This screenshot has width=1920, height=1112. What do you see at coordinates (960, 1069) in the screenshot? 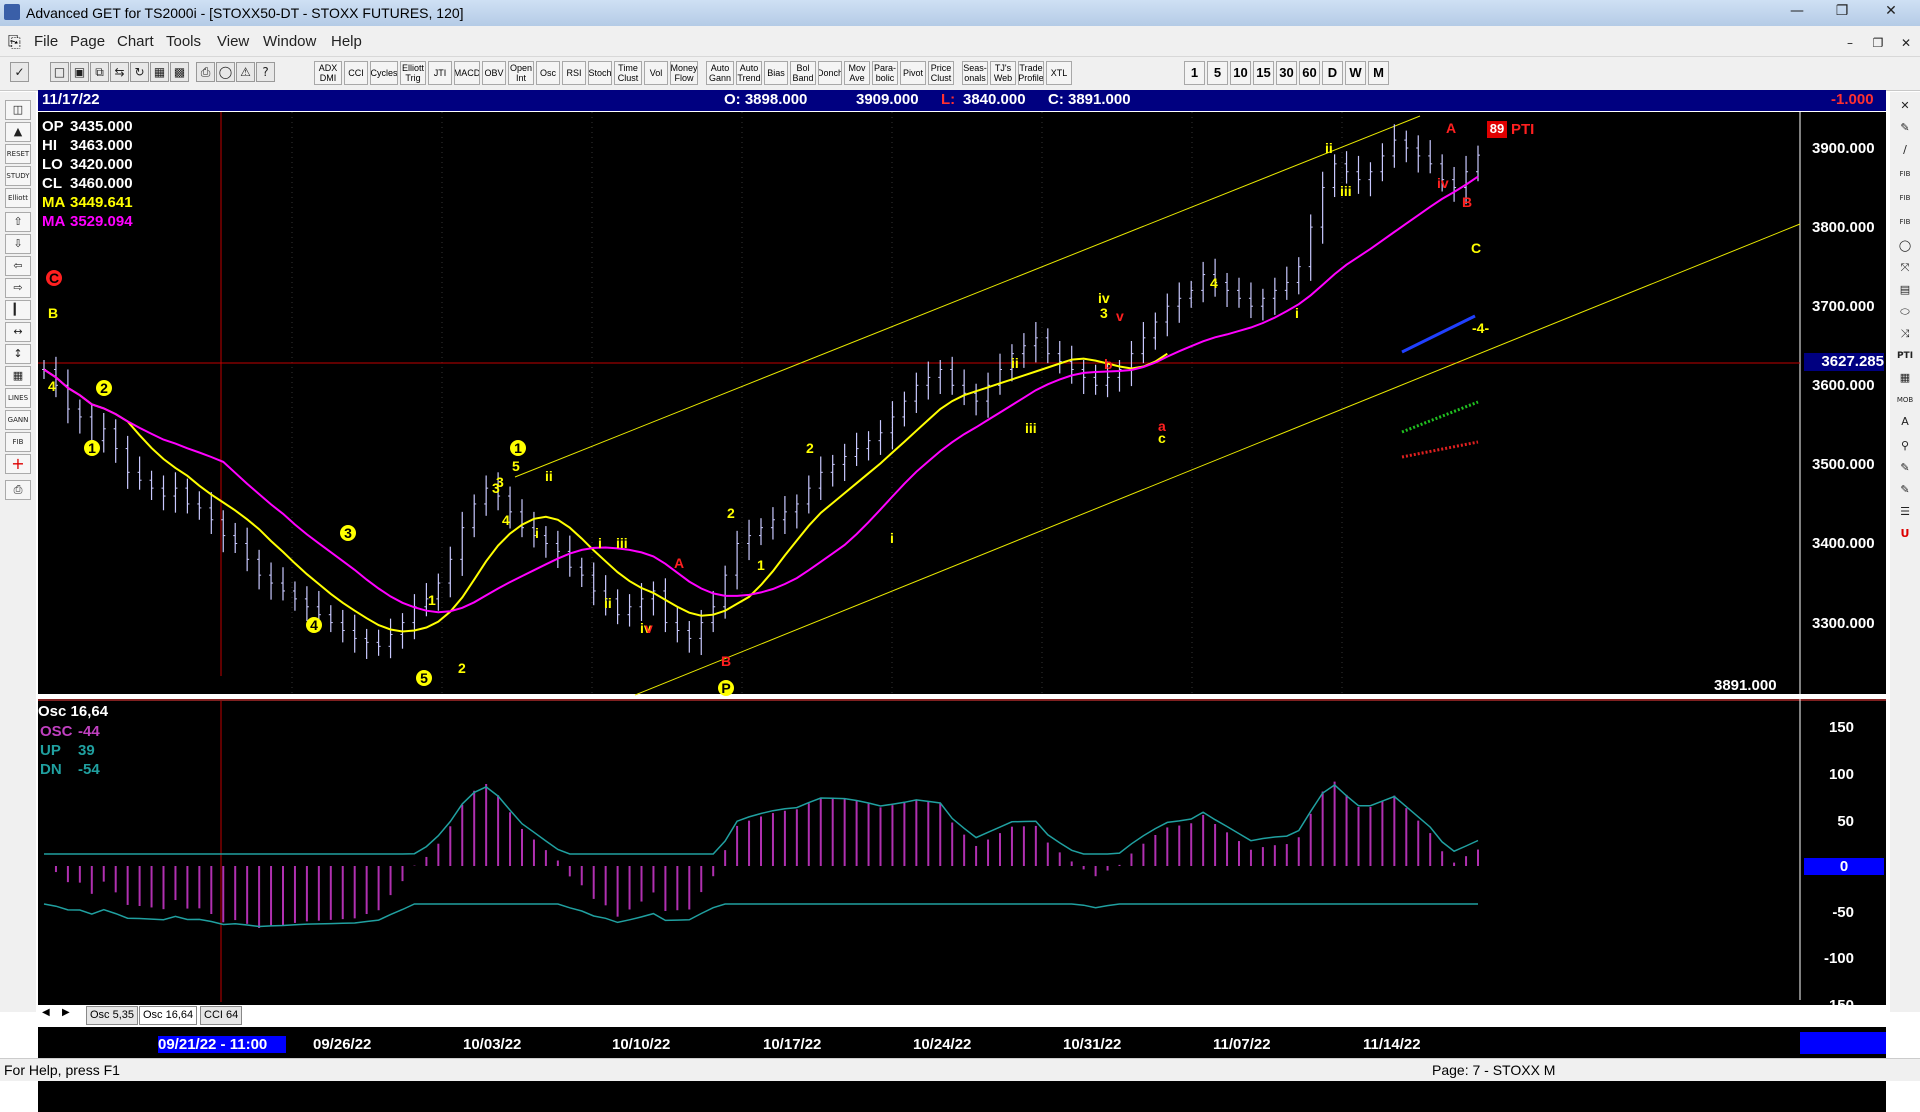
I see `status-bar: For Help, press F1 Page: 7 - STOXX M` at bounding box center [960, 1069].